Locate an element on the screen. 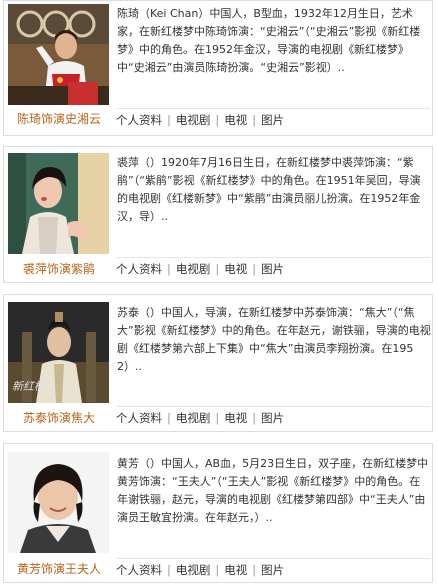  actor-photo: 新红楼 is located at coordinates (58, 352).